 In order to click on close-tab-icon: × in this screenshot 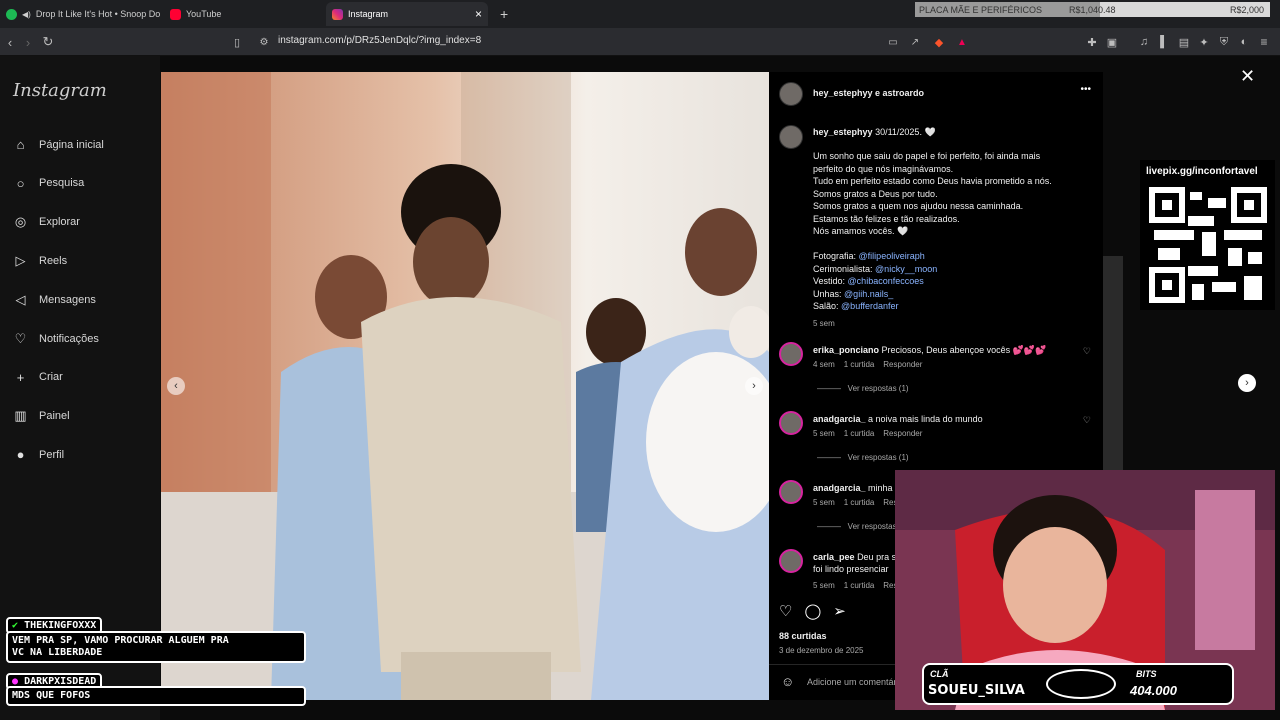, I will do `click(478, 14)`.